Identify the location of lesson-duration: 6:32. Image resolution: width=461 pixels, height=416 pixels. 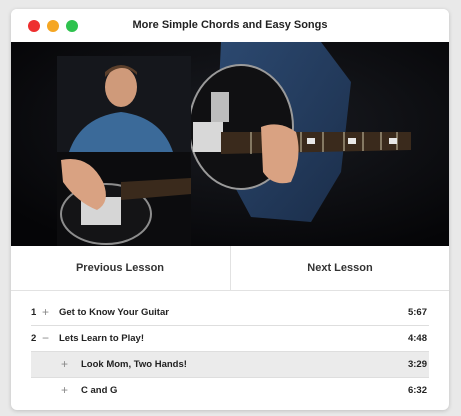
(417, 390).